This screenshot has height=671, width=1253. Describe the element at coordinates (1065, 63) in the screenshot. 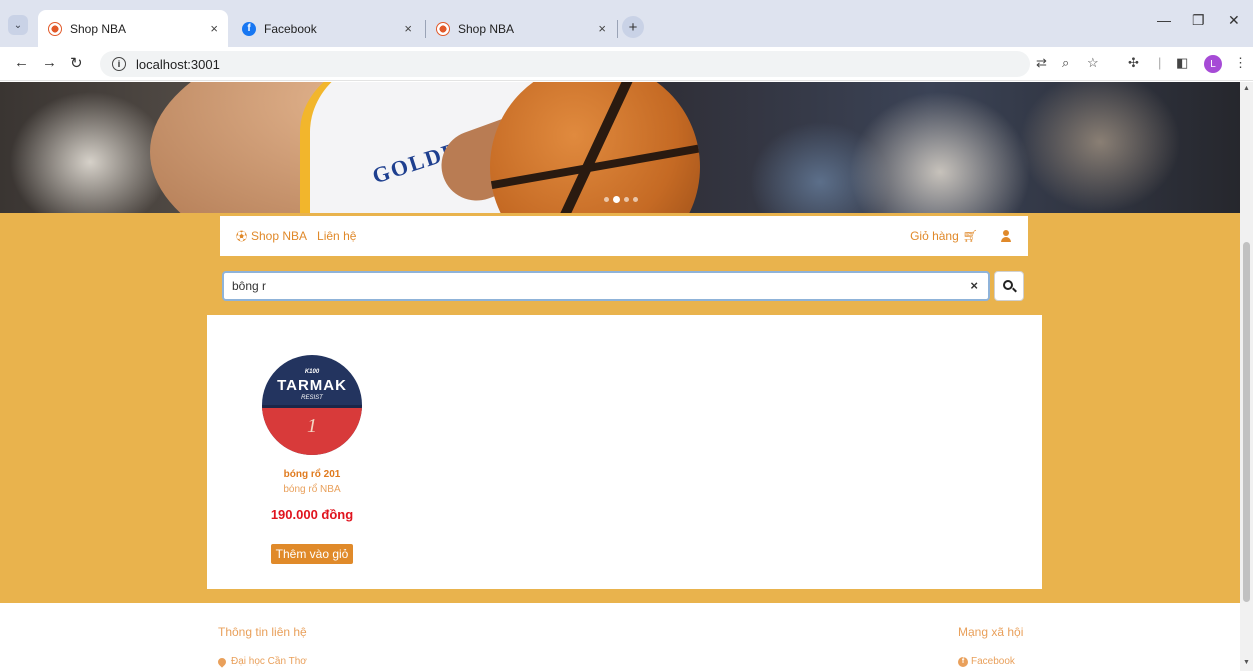

I see `zoom-icon: ⌕` at that location.